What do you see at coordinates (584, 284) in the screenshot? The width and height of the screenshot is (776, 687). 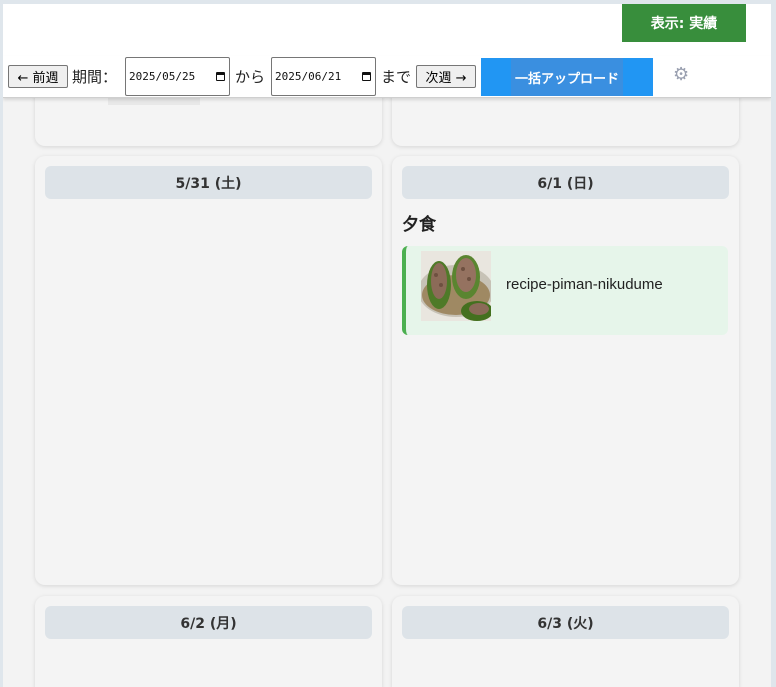 I see `recipe-name: recipe-piman-nikudume` at bounding box center [584, 284].